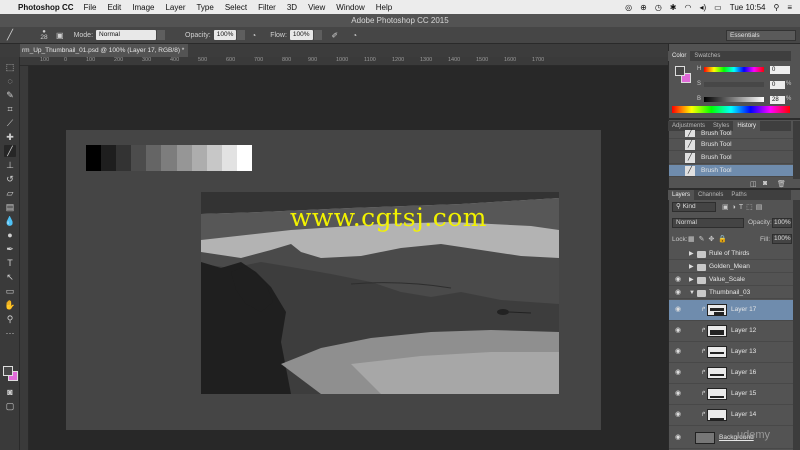  What do you see at coordinates (10, 291) in the screenshot?
I see `rectangle-tool-icon: ▭` at bounding box center [10, 291].